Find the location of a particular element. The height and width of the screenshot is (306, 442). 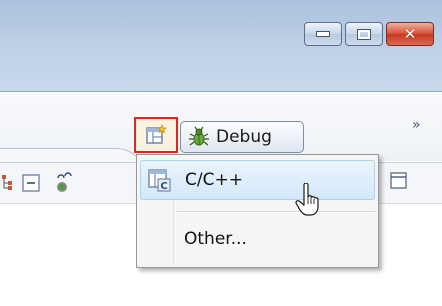

maximize-icon is located at coordinates (364, 34).